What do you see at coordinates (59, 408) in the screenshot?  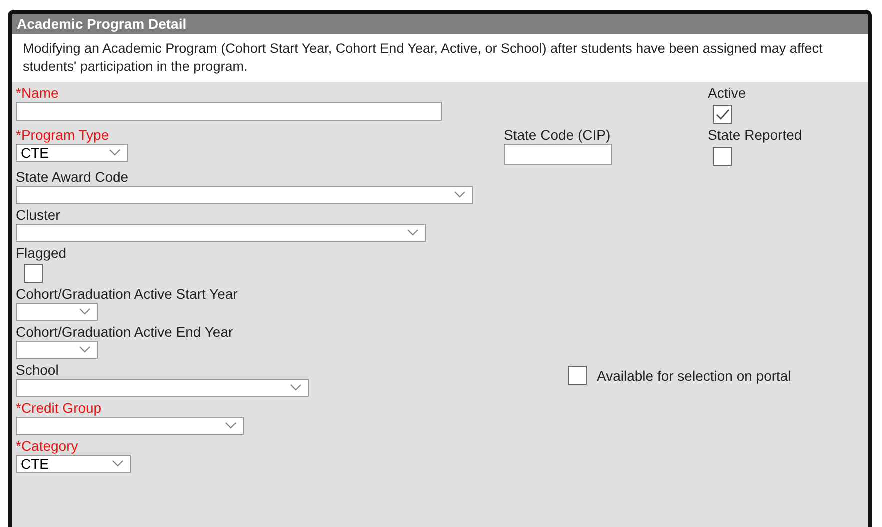 I see `field-label: *Credit Group` at bounding box center [59, 408].